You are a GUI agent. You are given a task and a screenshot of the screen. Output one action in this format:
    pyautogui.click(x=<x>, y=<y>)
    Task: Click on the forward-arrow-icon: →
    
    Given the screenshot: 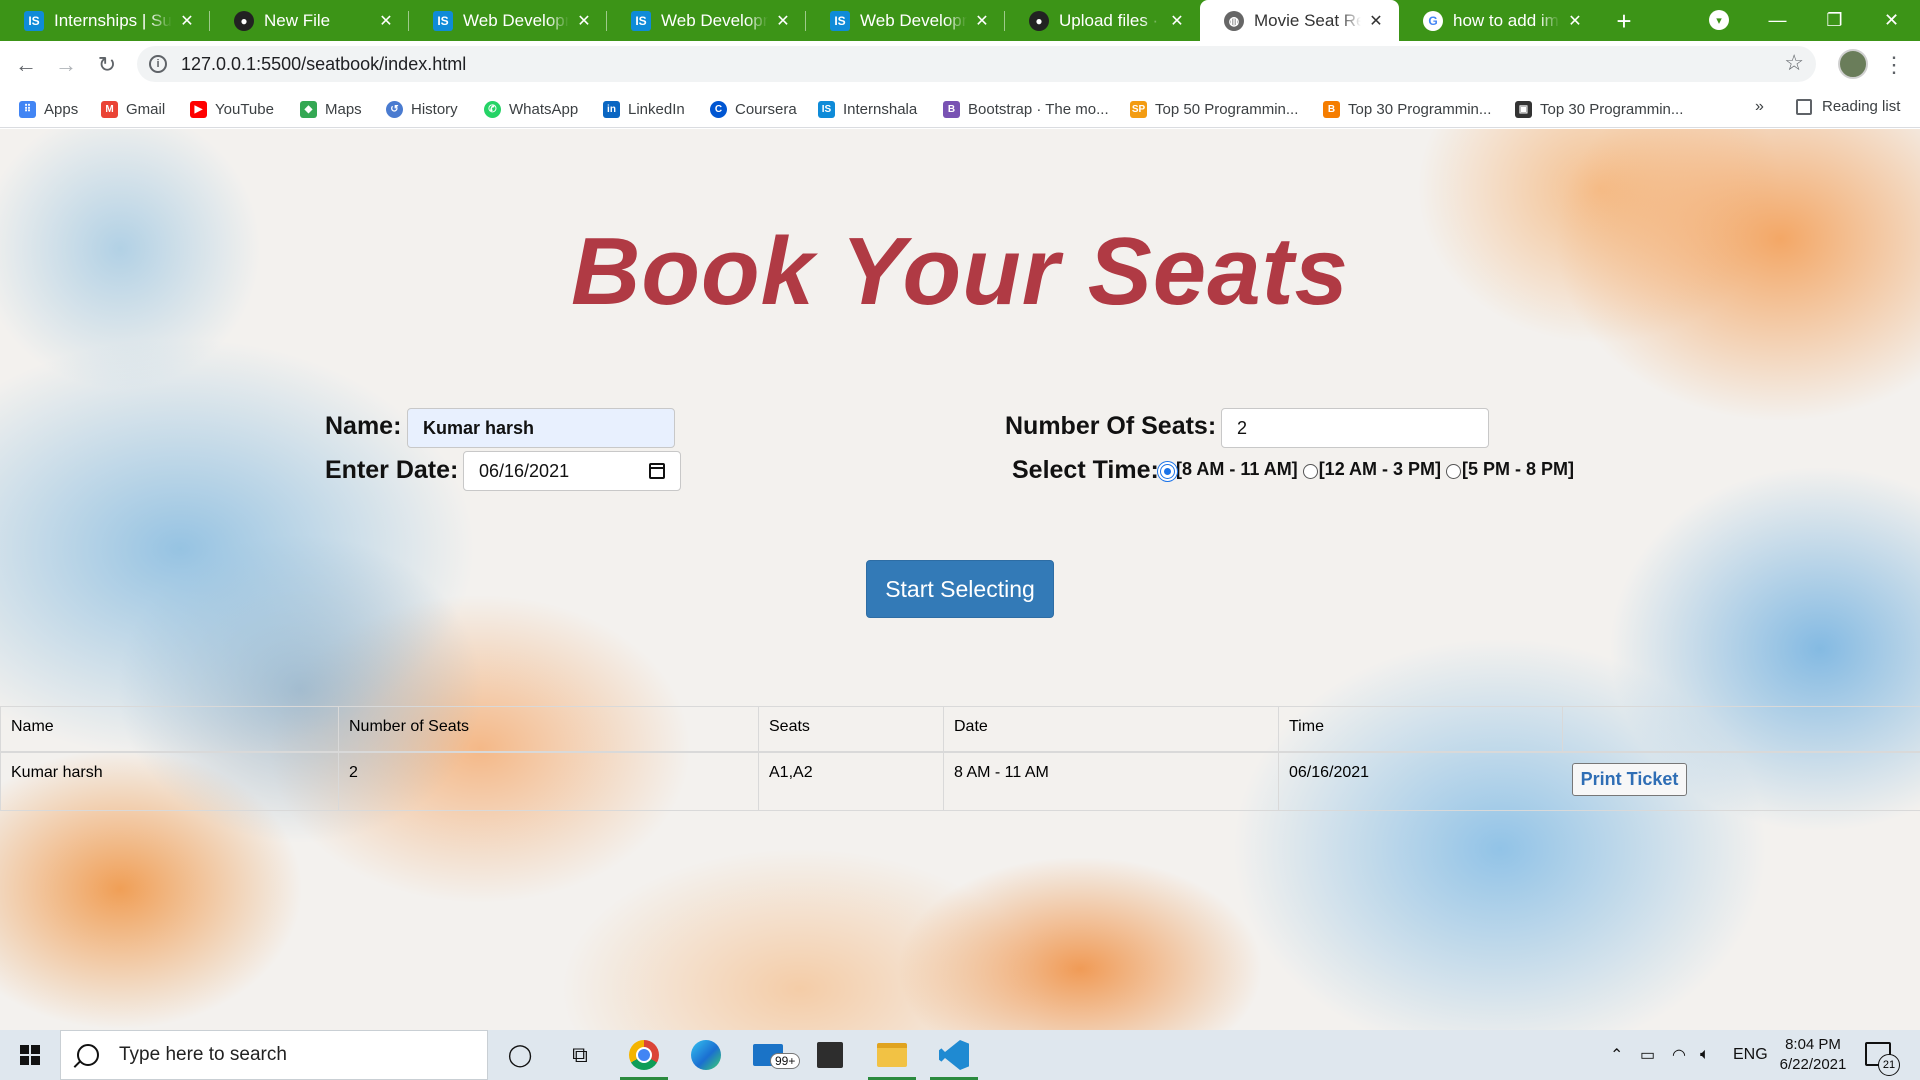 What is the action you would take?
    pyautogui.click(x=66, y=65)
    